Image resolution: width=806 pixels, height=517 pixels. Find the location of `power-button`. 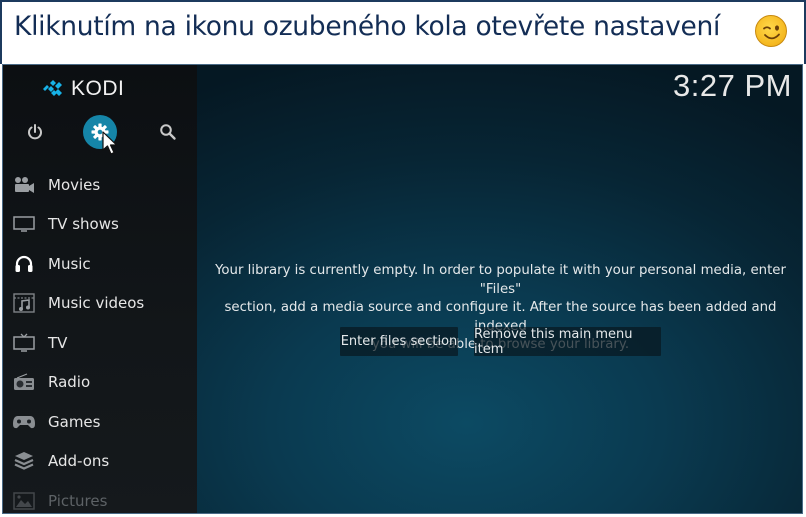

power-button is located at coordinates (35, 132).